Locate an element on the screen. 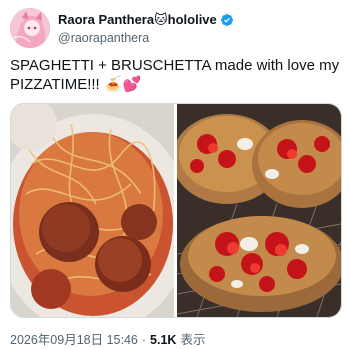 This screenshot has height=349, width=350. views-label: 表示 is located at coordinates (193, 340).